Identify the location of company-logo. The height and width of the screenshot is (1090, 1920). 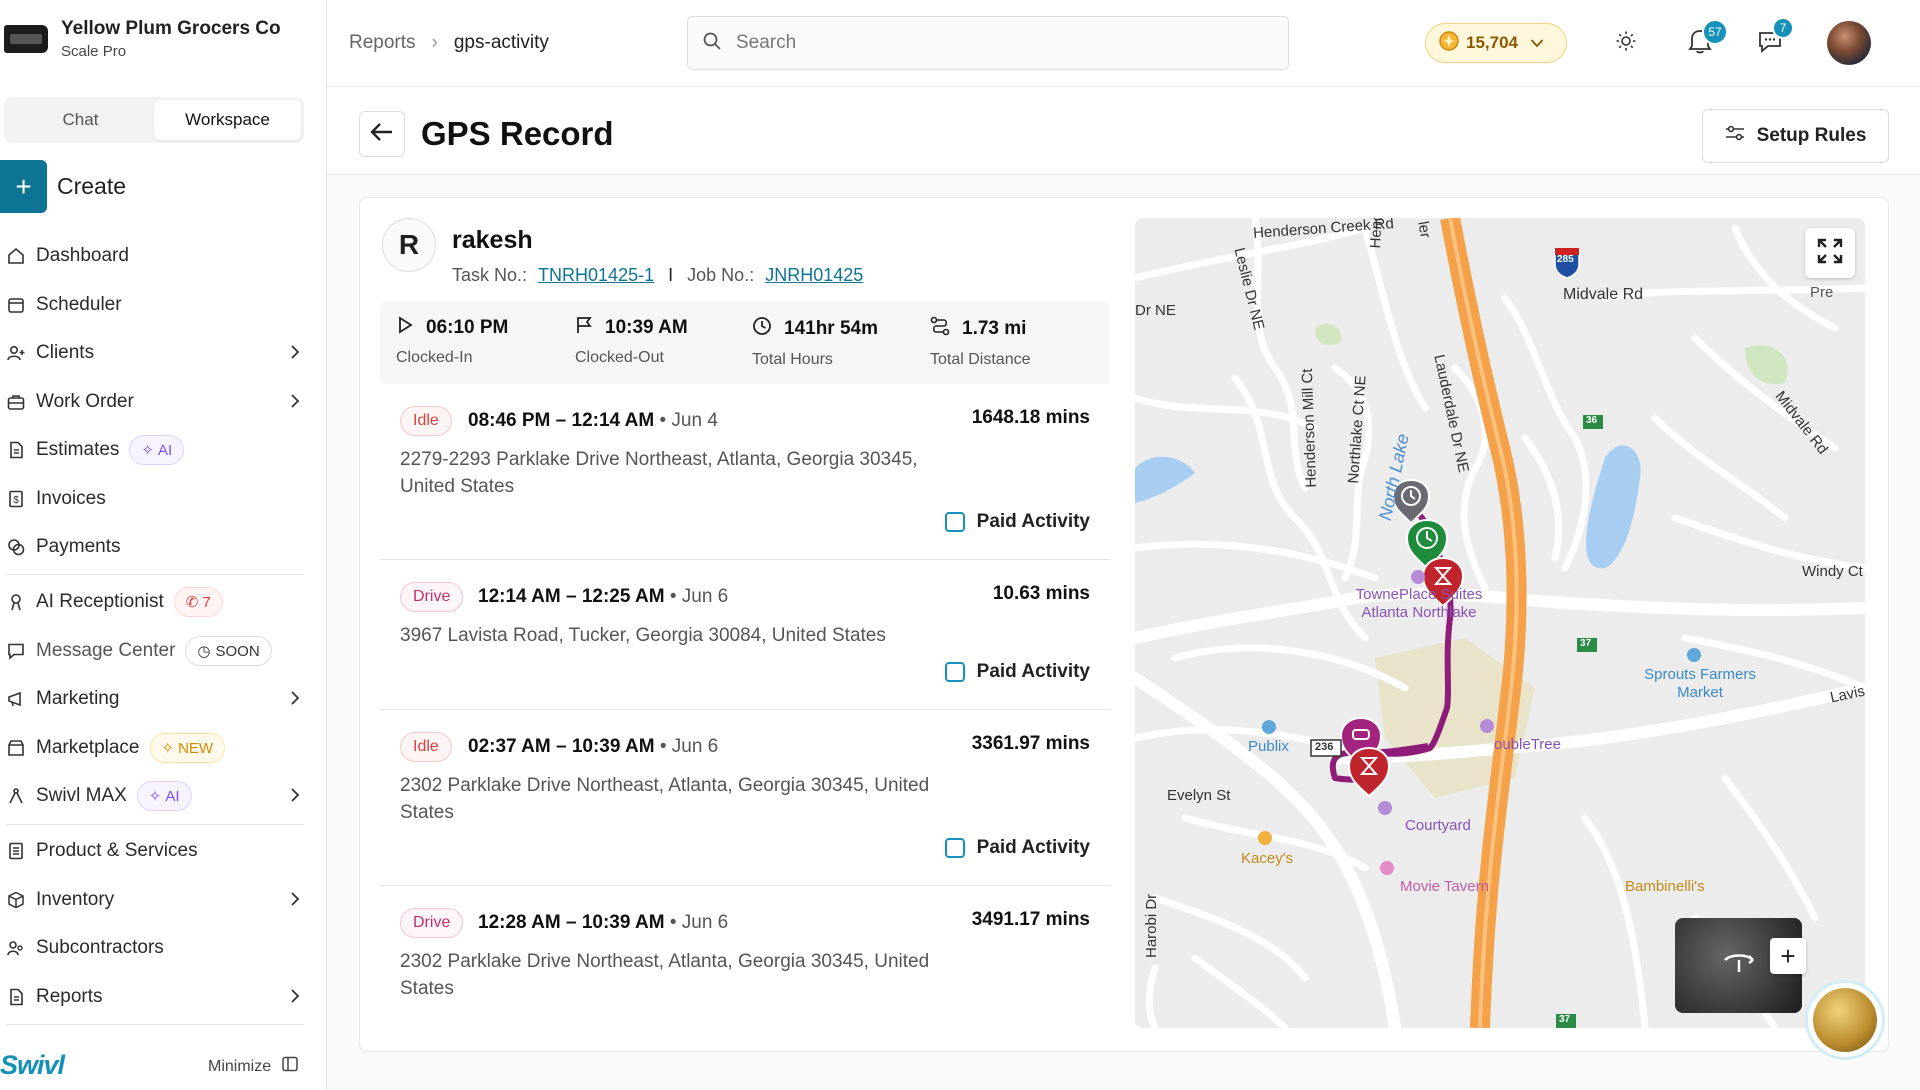
(26, 39).